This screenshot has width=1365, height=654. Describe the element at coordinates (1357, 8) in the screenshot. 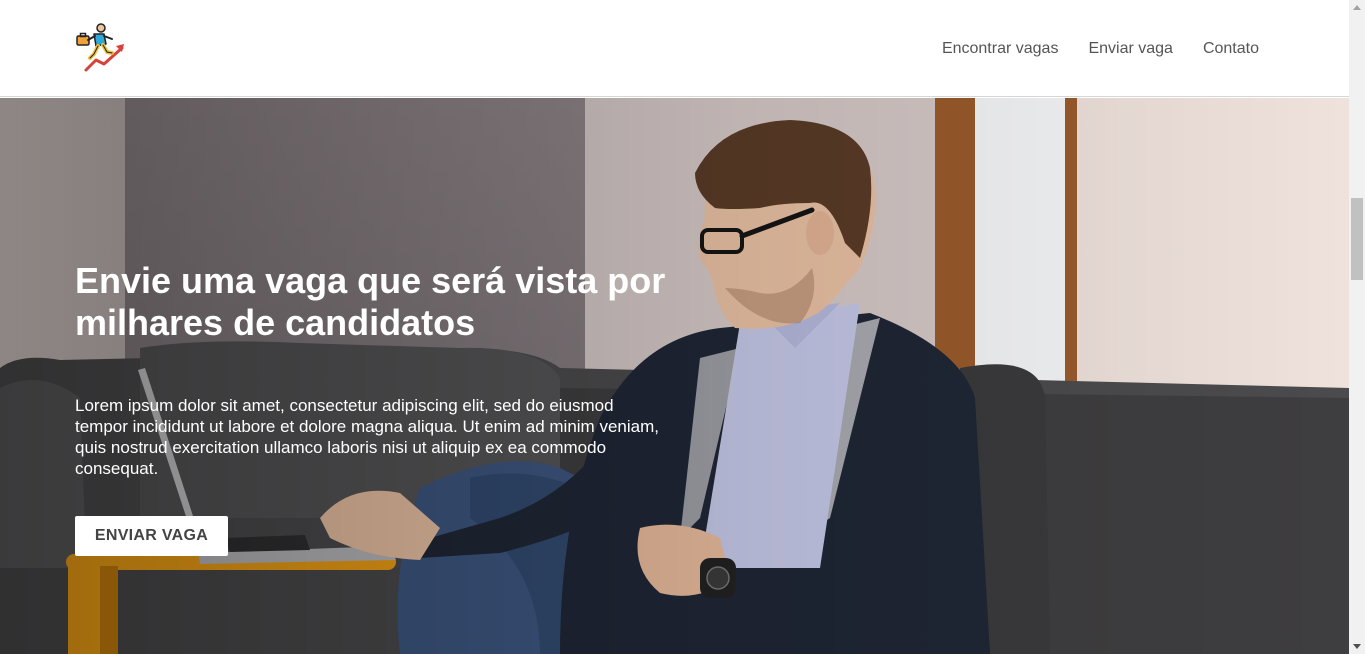

I see `scroll-up-arrow-icon` at that location.